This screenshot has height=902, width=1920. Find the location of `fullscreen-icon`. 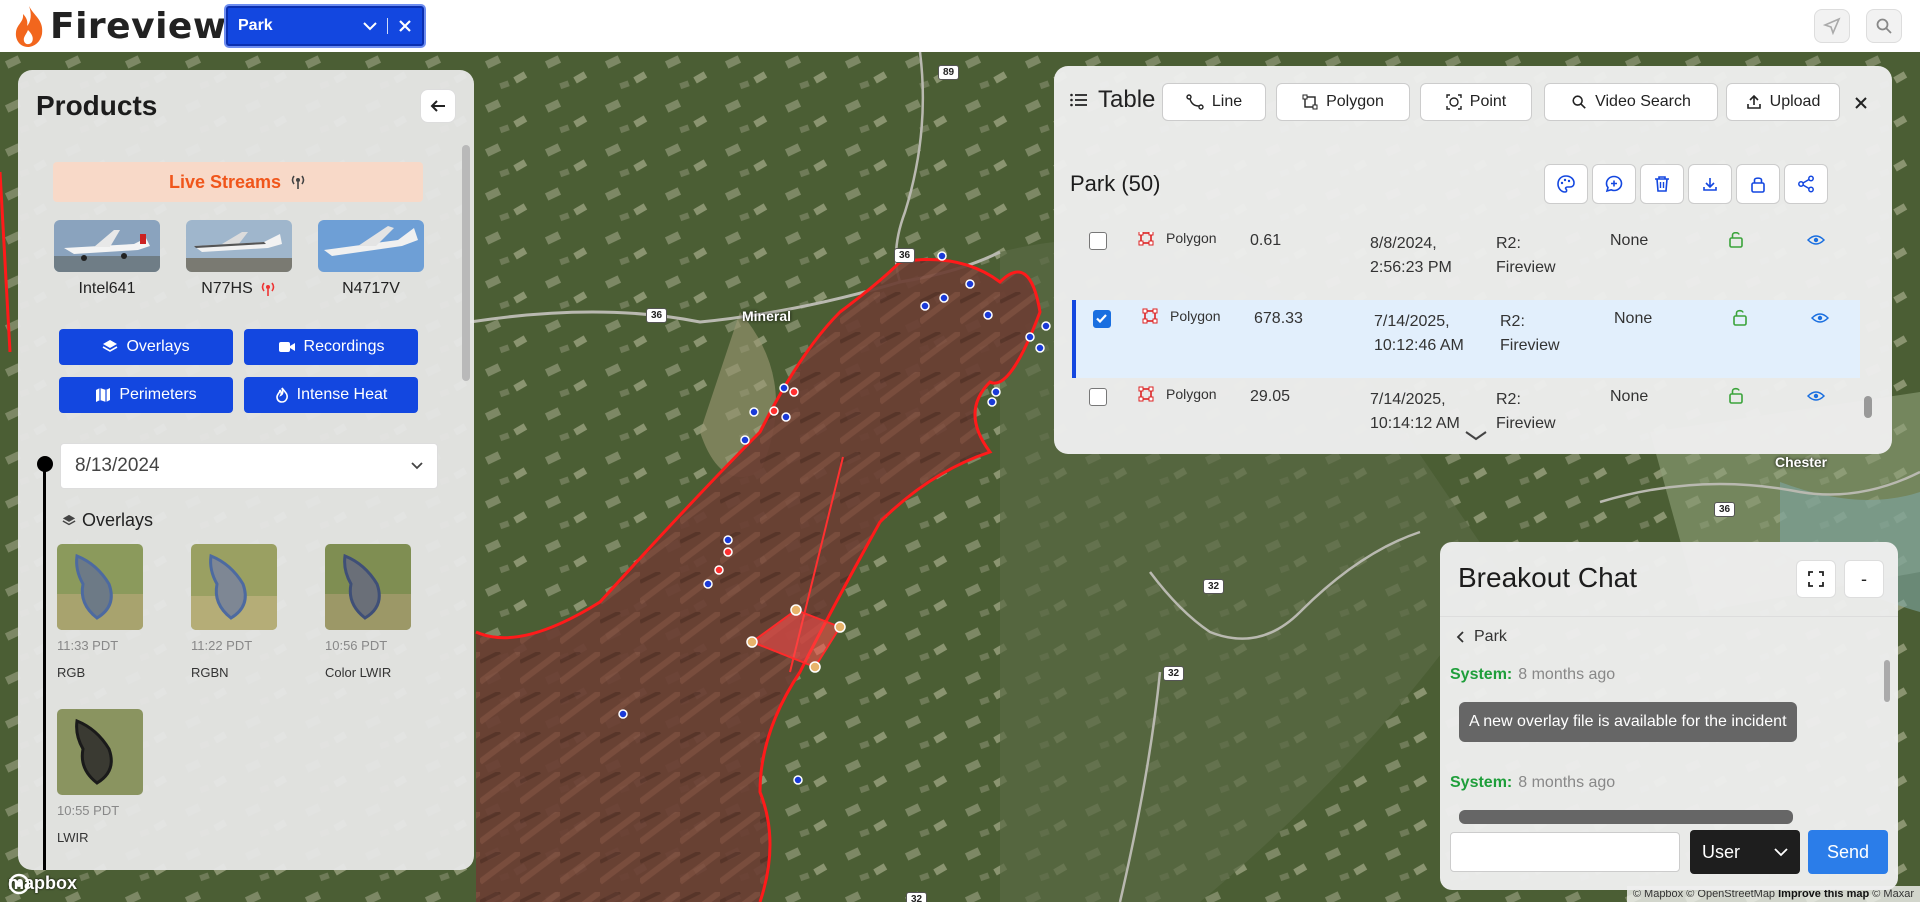

fullscreen-icon is located at coordinates (1816, 579).